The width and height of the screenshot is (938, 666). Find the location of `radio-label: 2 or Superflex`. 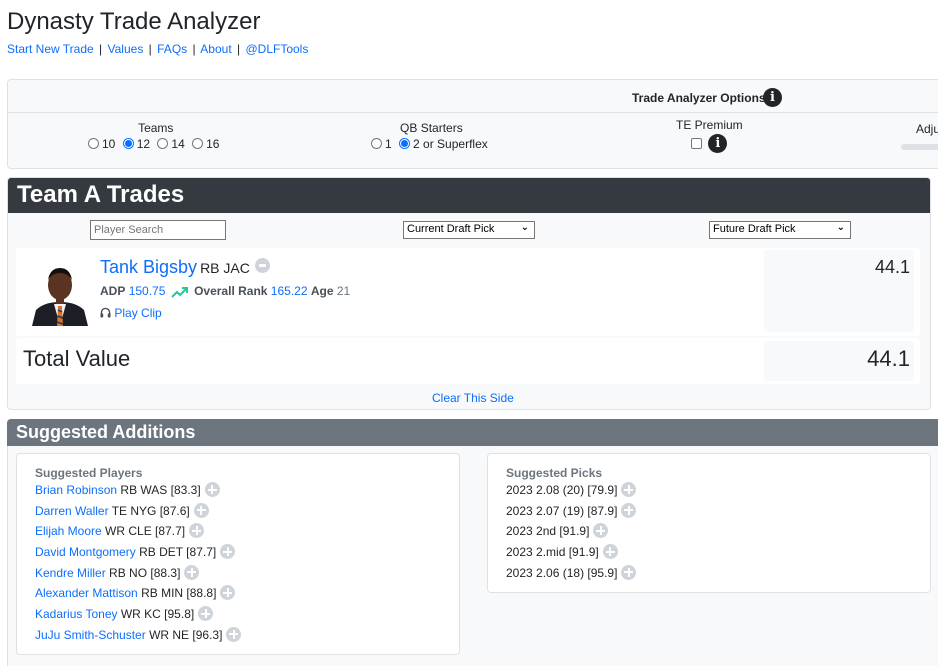

radio-label: 2 or Superflex is located at coordinates (450, 144).